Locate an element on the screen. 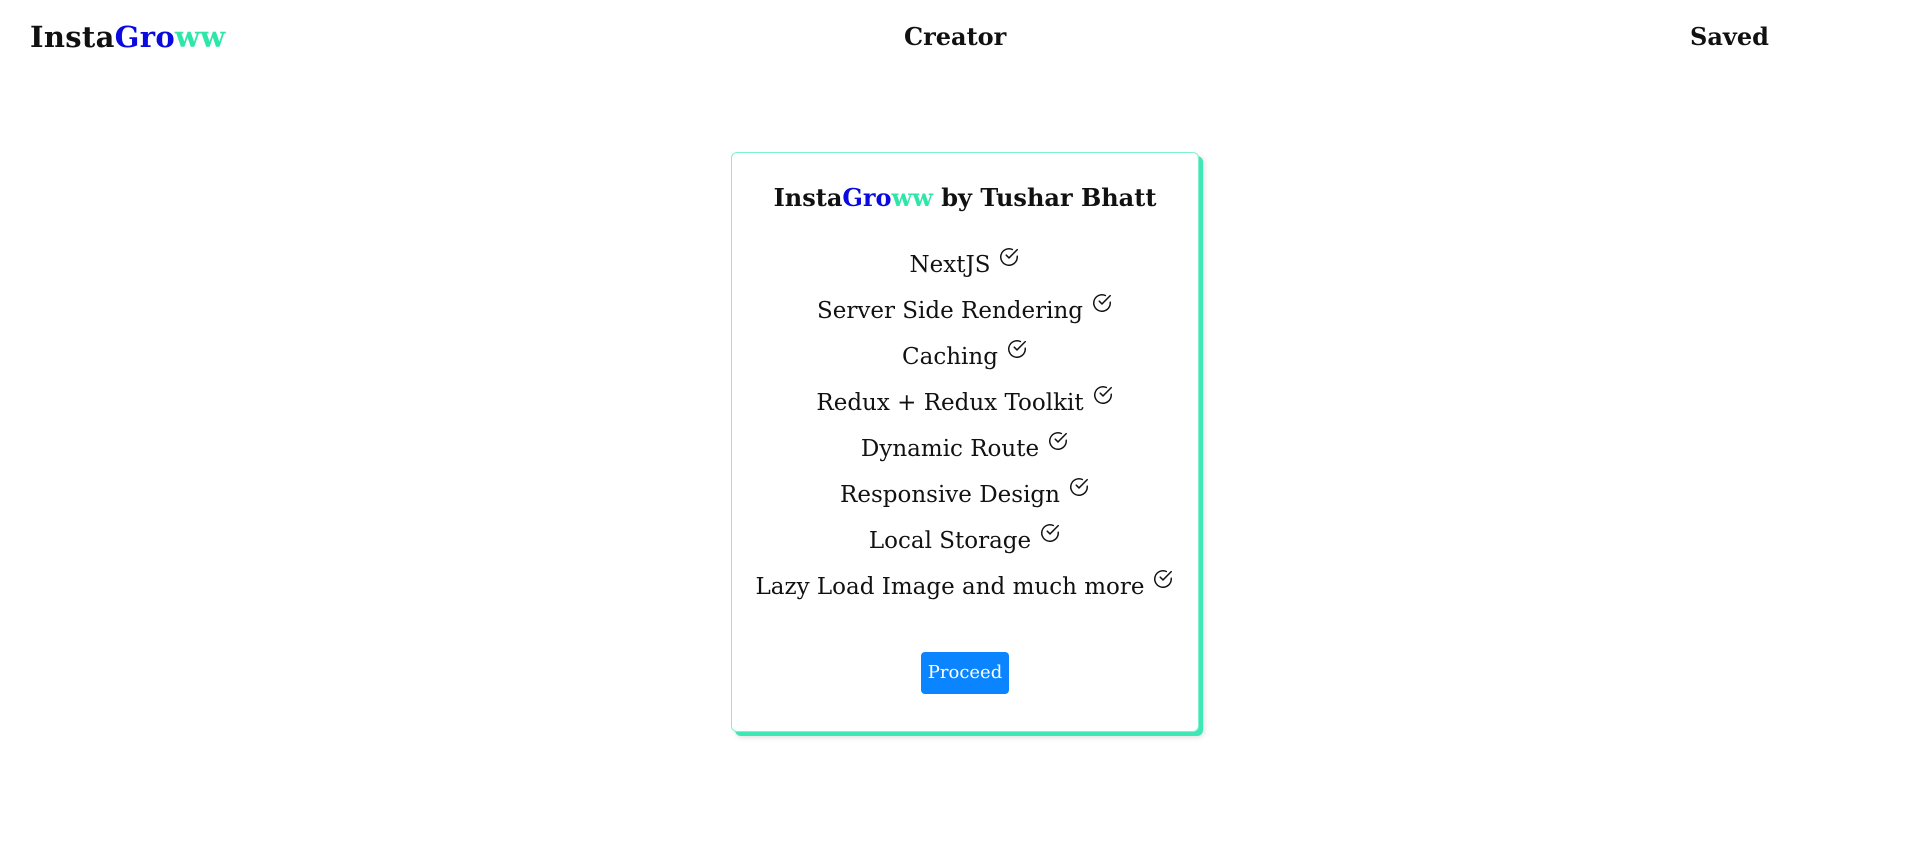  card-title: InstaGroww by Tushar Bhatt is located at coordinates (965, 197).